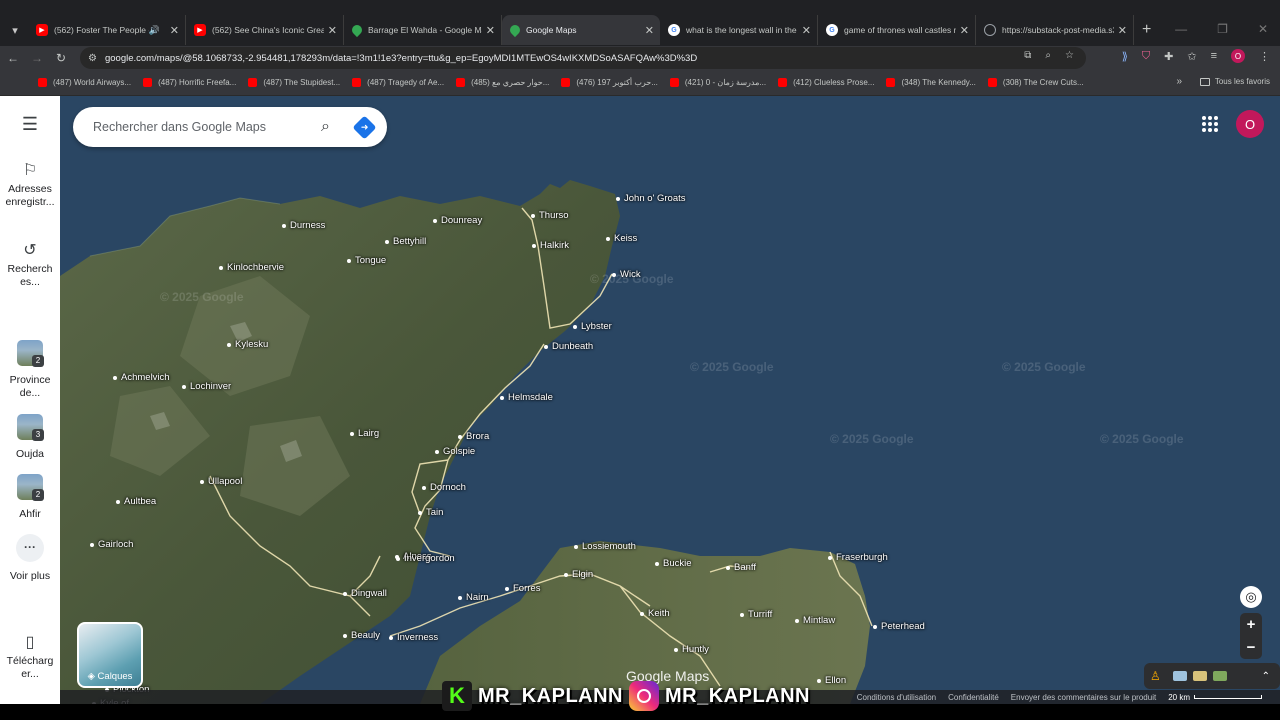  I want to click on new-tab-icon: +, so click(1146, 30).